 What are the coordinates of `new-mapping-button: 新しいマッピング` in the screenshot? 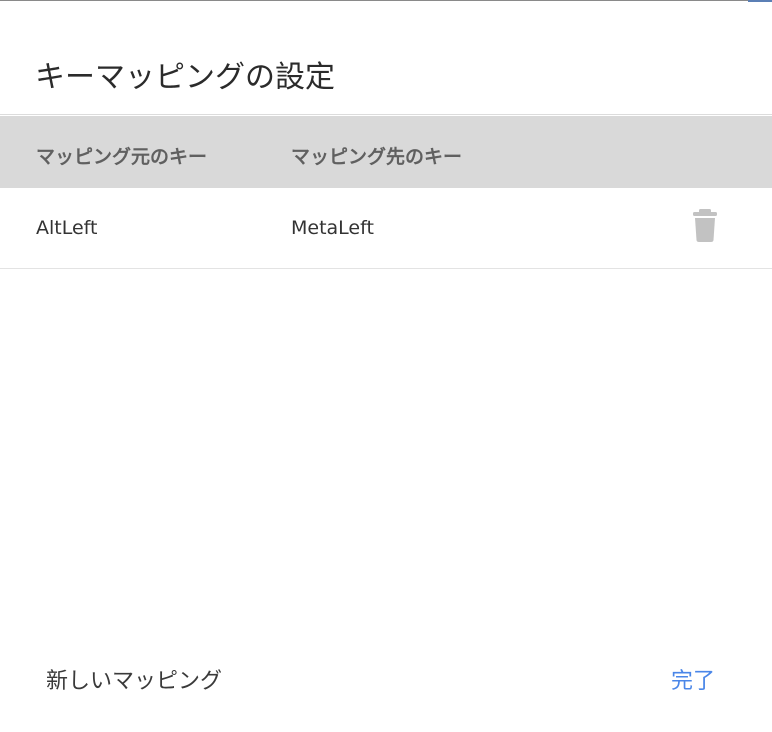 It's located at (134, 682).